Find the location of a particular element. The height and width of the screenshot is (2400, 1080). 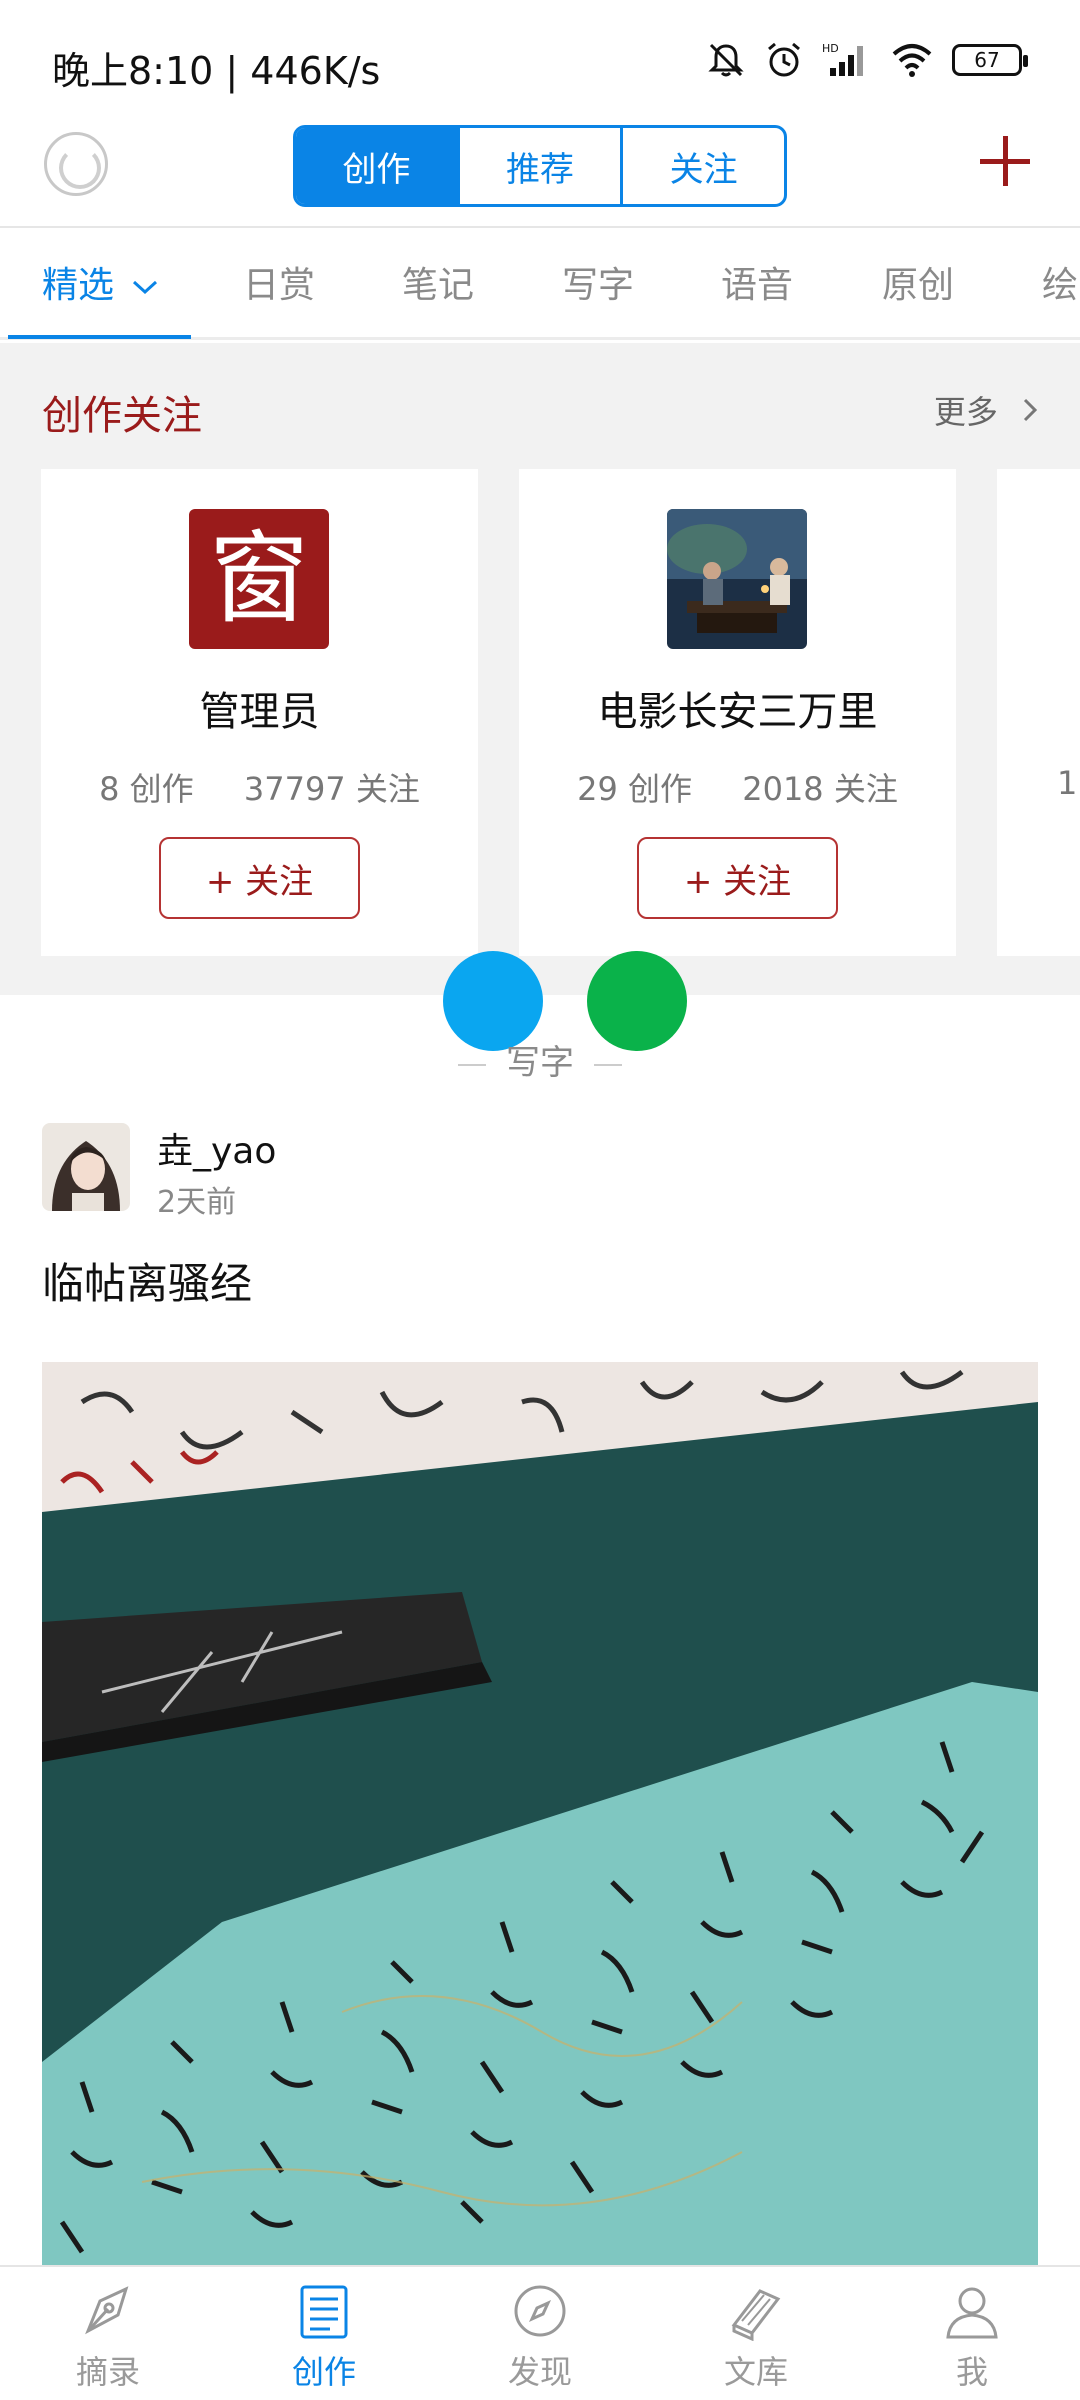

feed-section-label: 写字 is located at coordinates (540, 1059).